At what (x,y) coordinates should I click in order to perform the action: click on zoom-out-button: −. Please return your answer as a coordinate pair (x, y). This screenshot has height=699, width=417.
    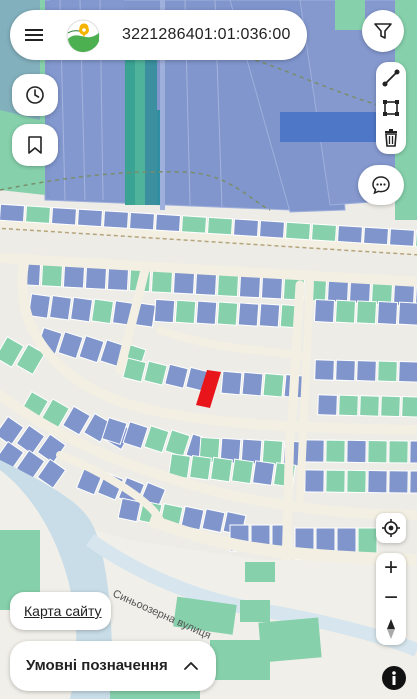
    Looking at the image, I should click on (391, 599).